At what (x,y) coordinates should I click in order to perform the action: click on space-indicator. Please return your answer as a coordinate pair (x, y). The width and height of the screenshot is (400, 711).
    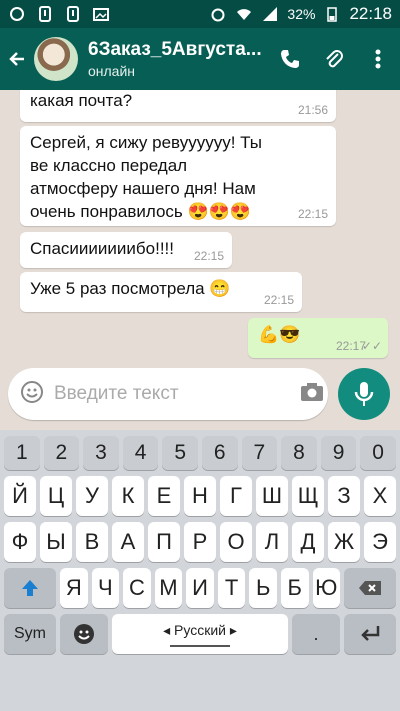
    Looking at the image, I should click on (200, 645).